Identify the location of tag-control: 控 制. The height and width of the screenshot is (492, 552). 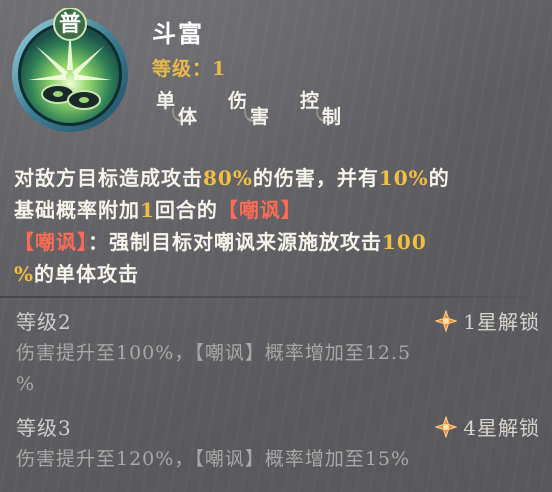
(325, 109).